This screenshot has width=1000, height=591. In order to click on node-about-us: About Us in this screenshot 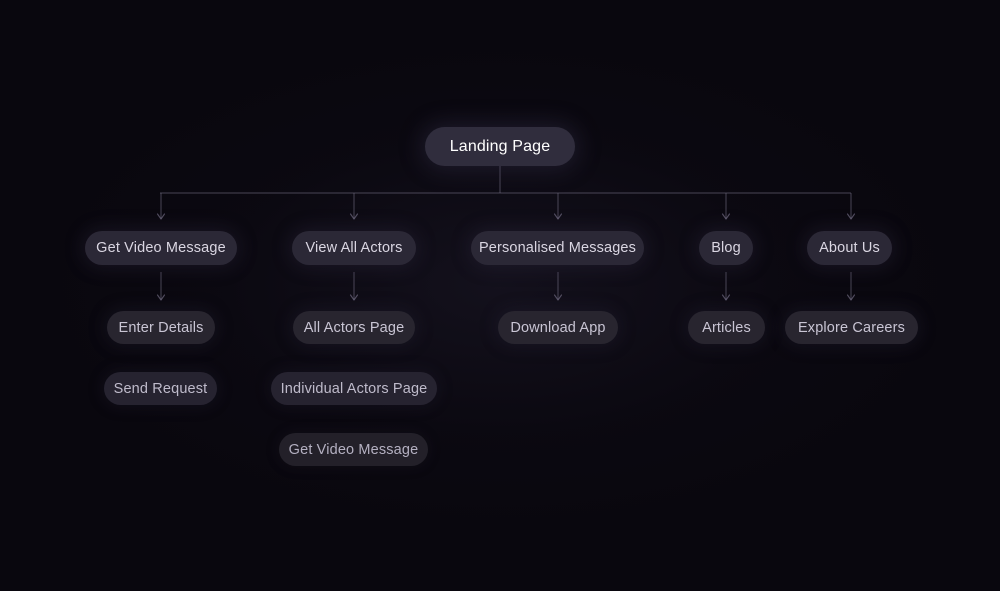, I will do `click(849, 248)`.